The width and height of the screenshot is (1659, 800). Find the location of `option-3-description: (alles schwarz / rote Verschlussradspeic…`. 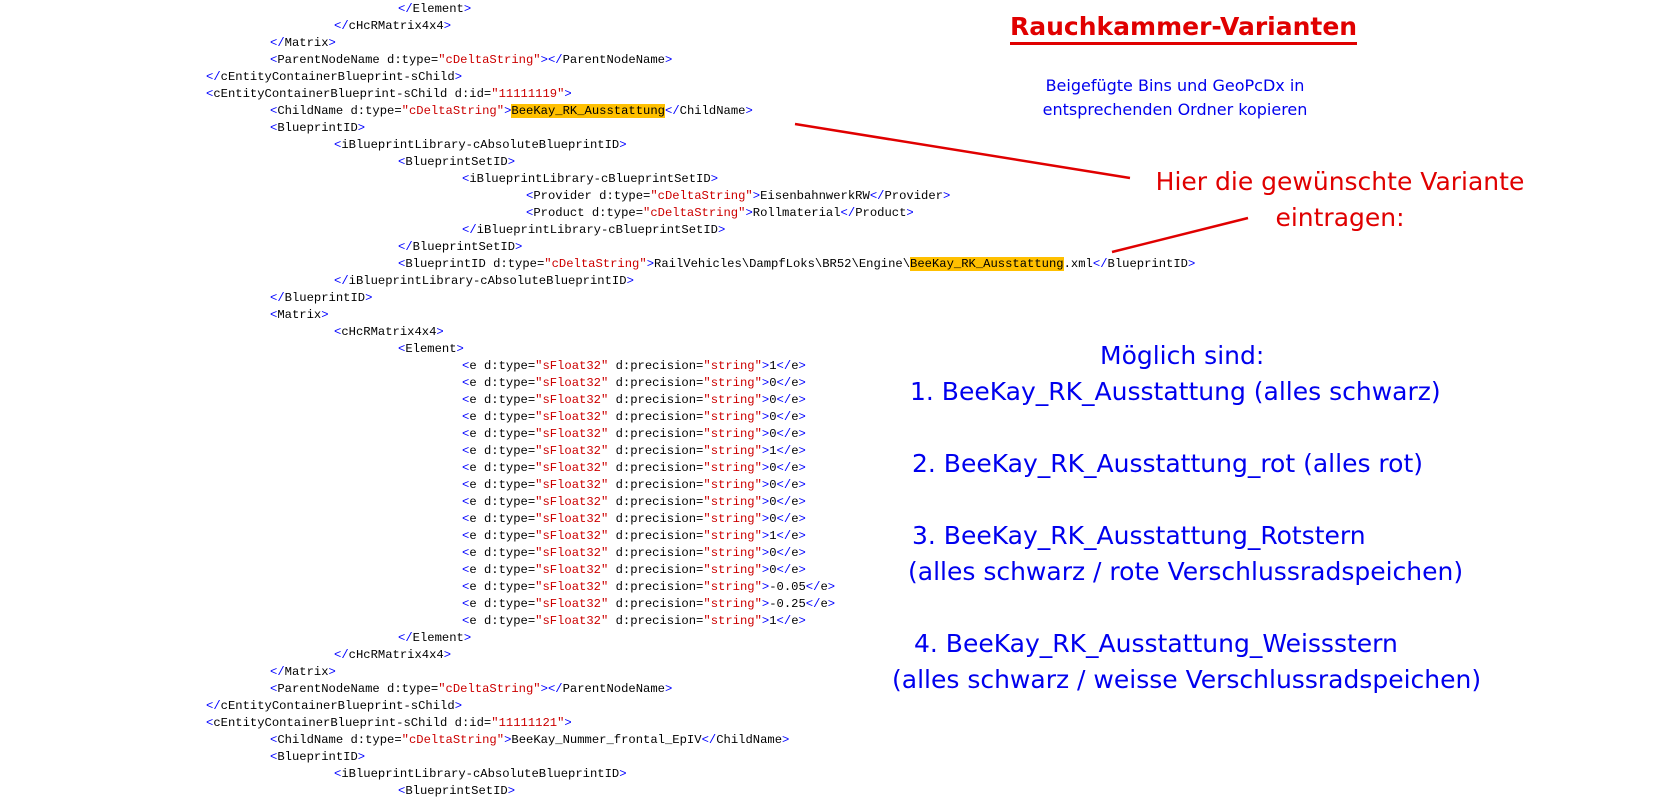

option-3-description: (alles schwarz / rote Verschlussradspeic… is located at coordinates (1186, 571).